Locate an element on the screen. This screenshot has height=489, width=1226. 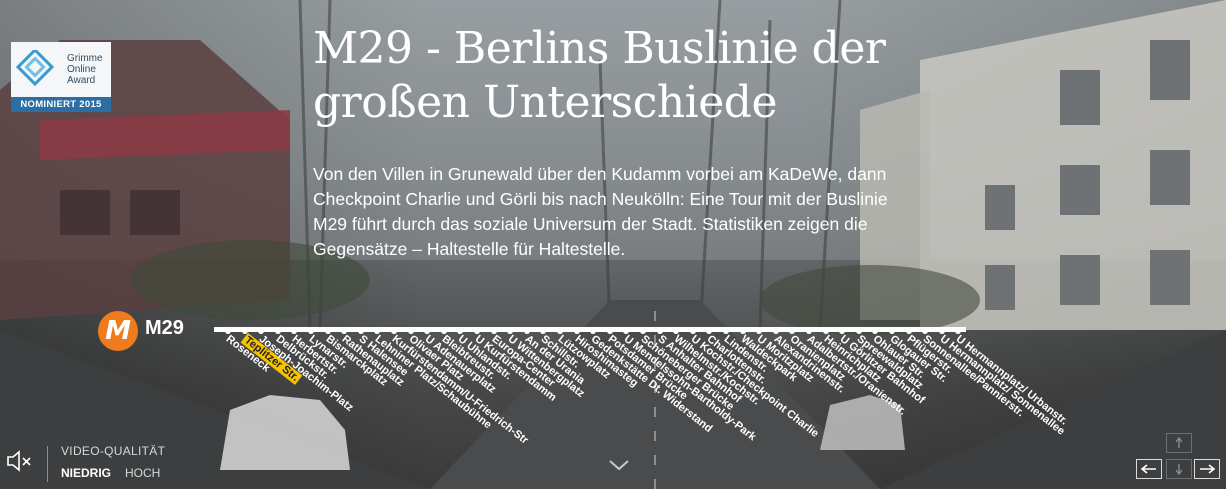
nav-right-button is located at coordinates (1207, 469).